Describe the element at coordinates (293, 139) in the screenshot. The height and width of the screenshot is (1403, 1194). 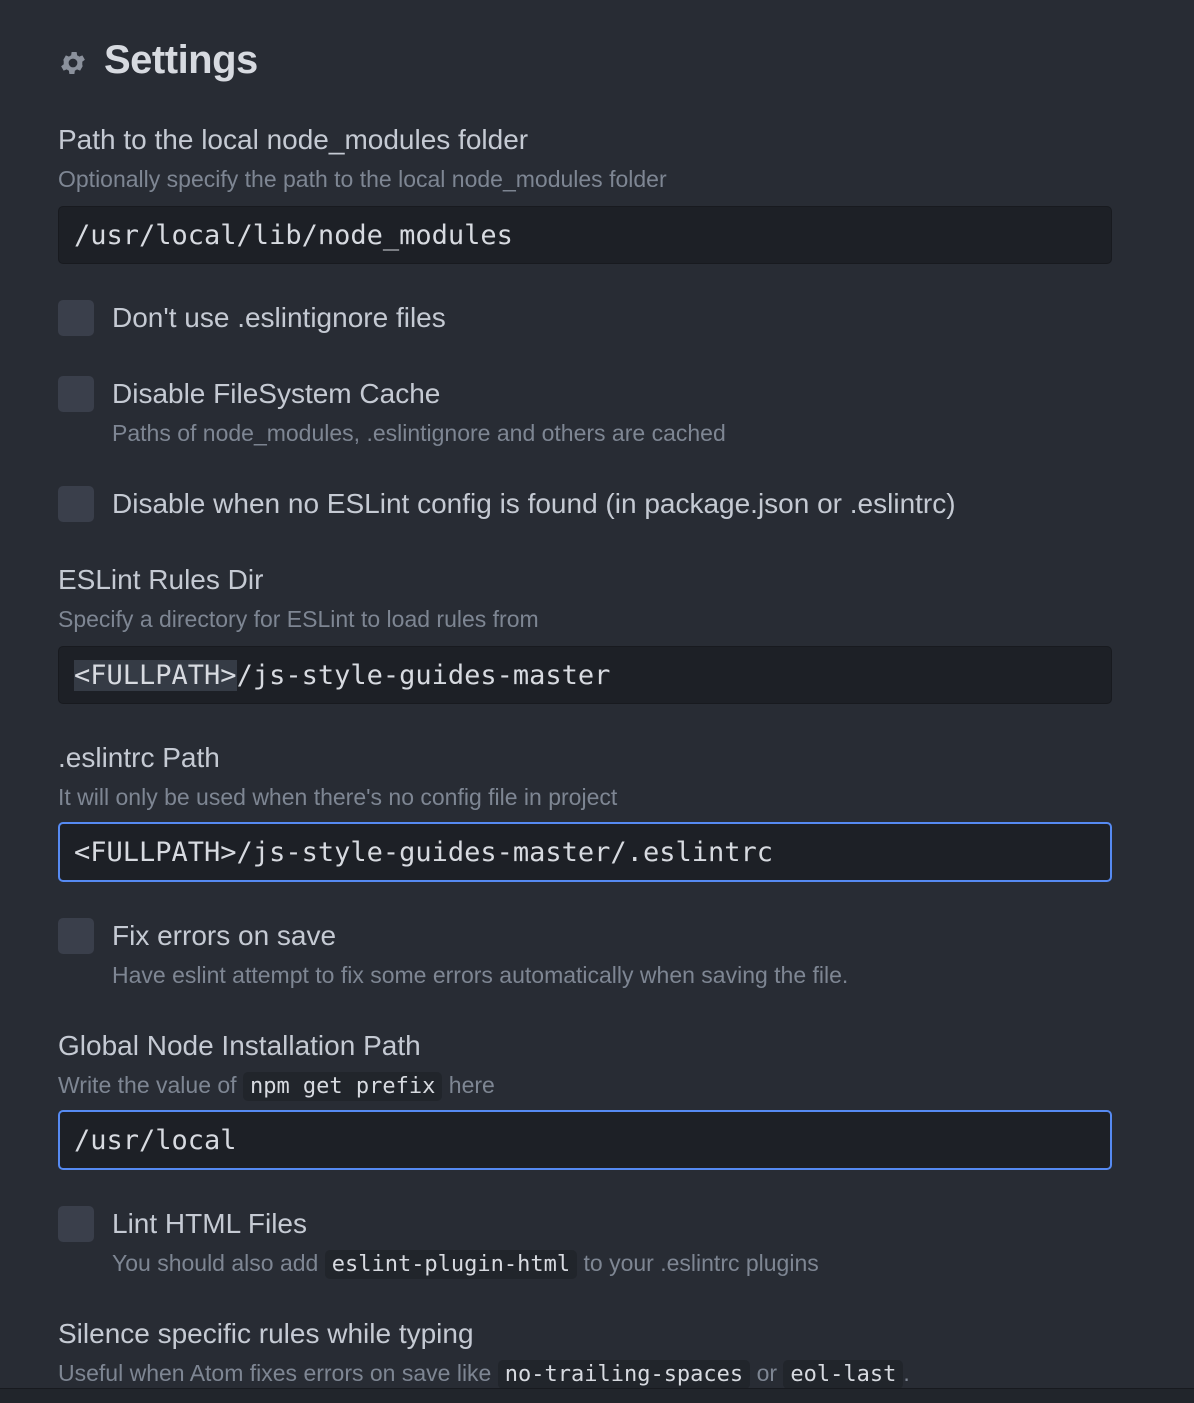
I see `node-modules-path-label: Path to the local node_modules folder` at that location.